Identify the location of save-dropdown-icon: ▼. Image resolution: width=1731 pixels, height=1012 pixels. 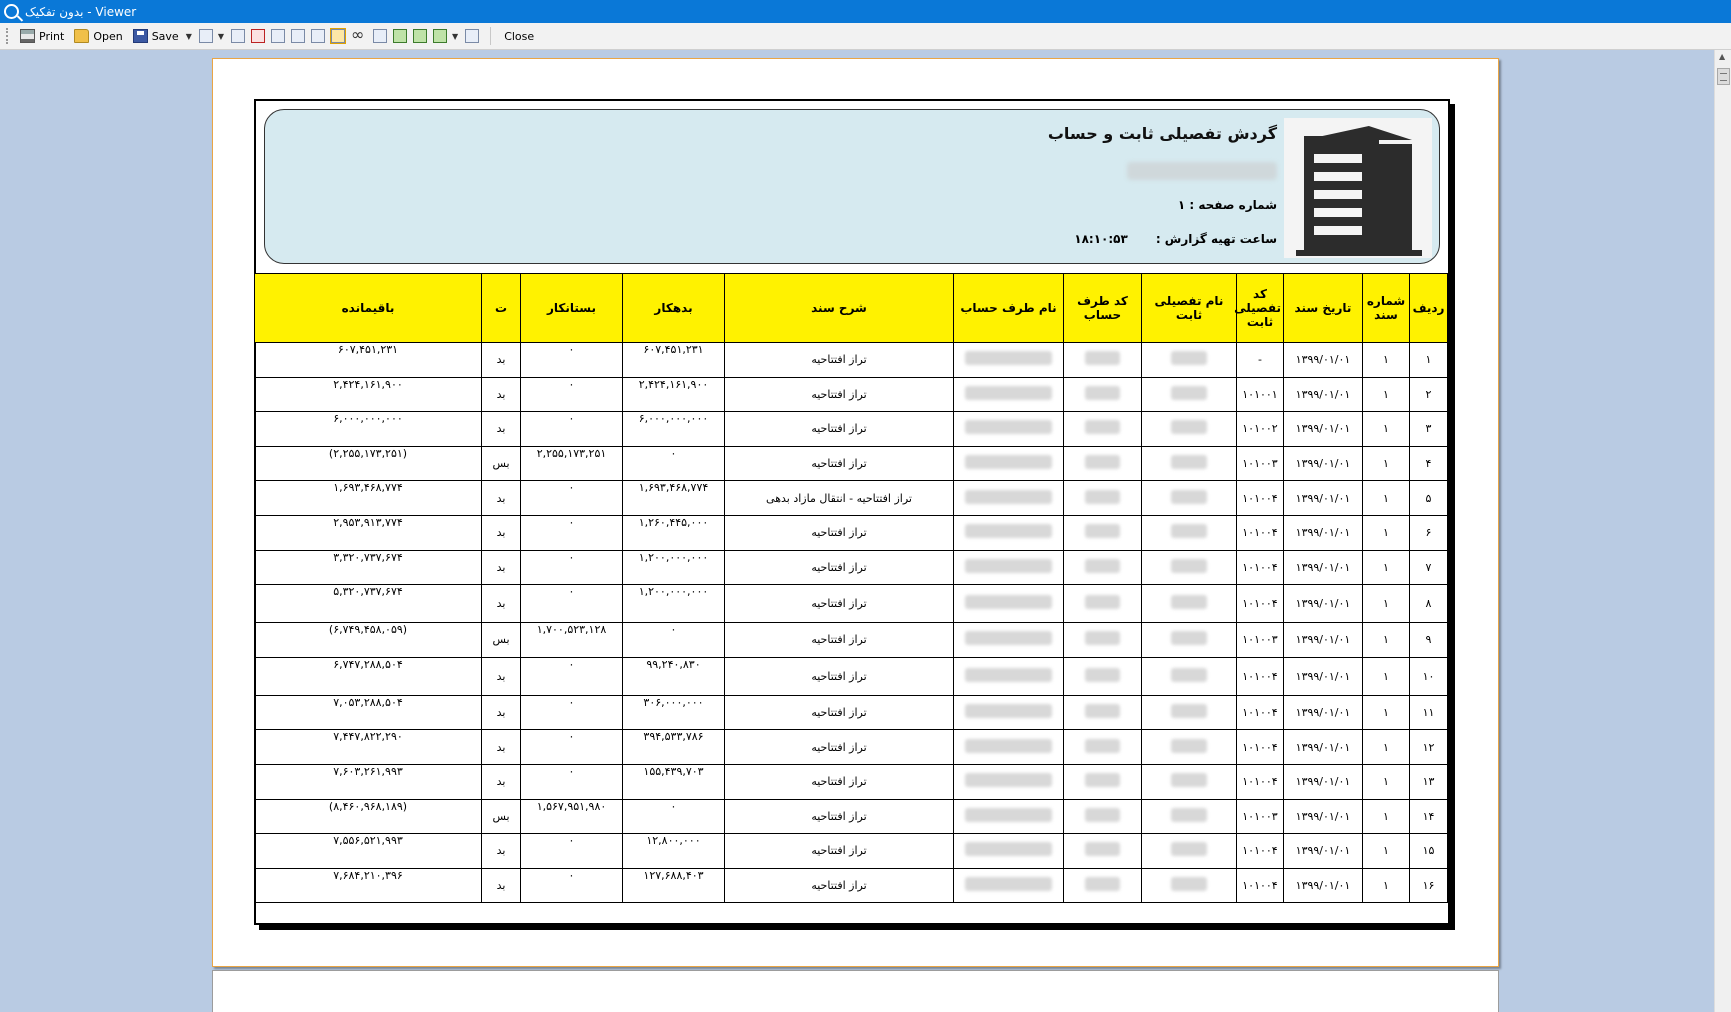
(189, 36).